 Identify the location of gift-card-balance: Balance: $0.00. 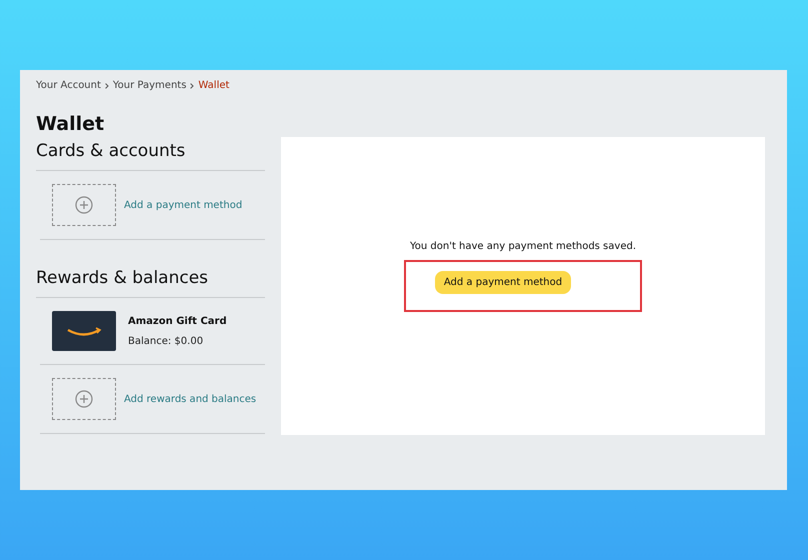
(166, 341).